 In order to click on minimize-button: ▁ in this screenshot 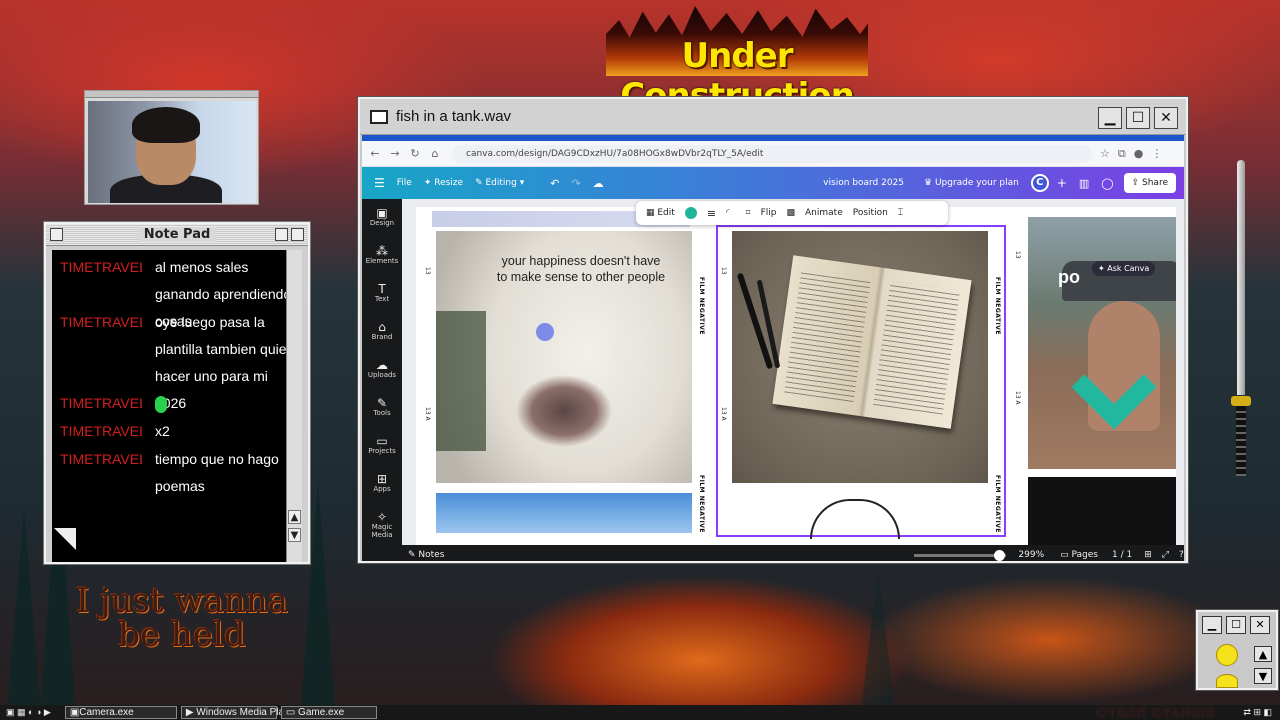, I will do `click(1110, 118)`.